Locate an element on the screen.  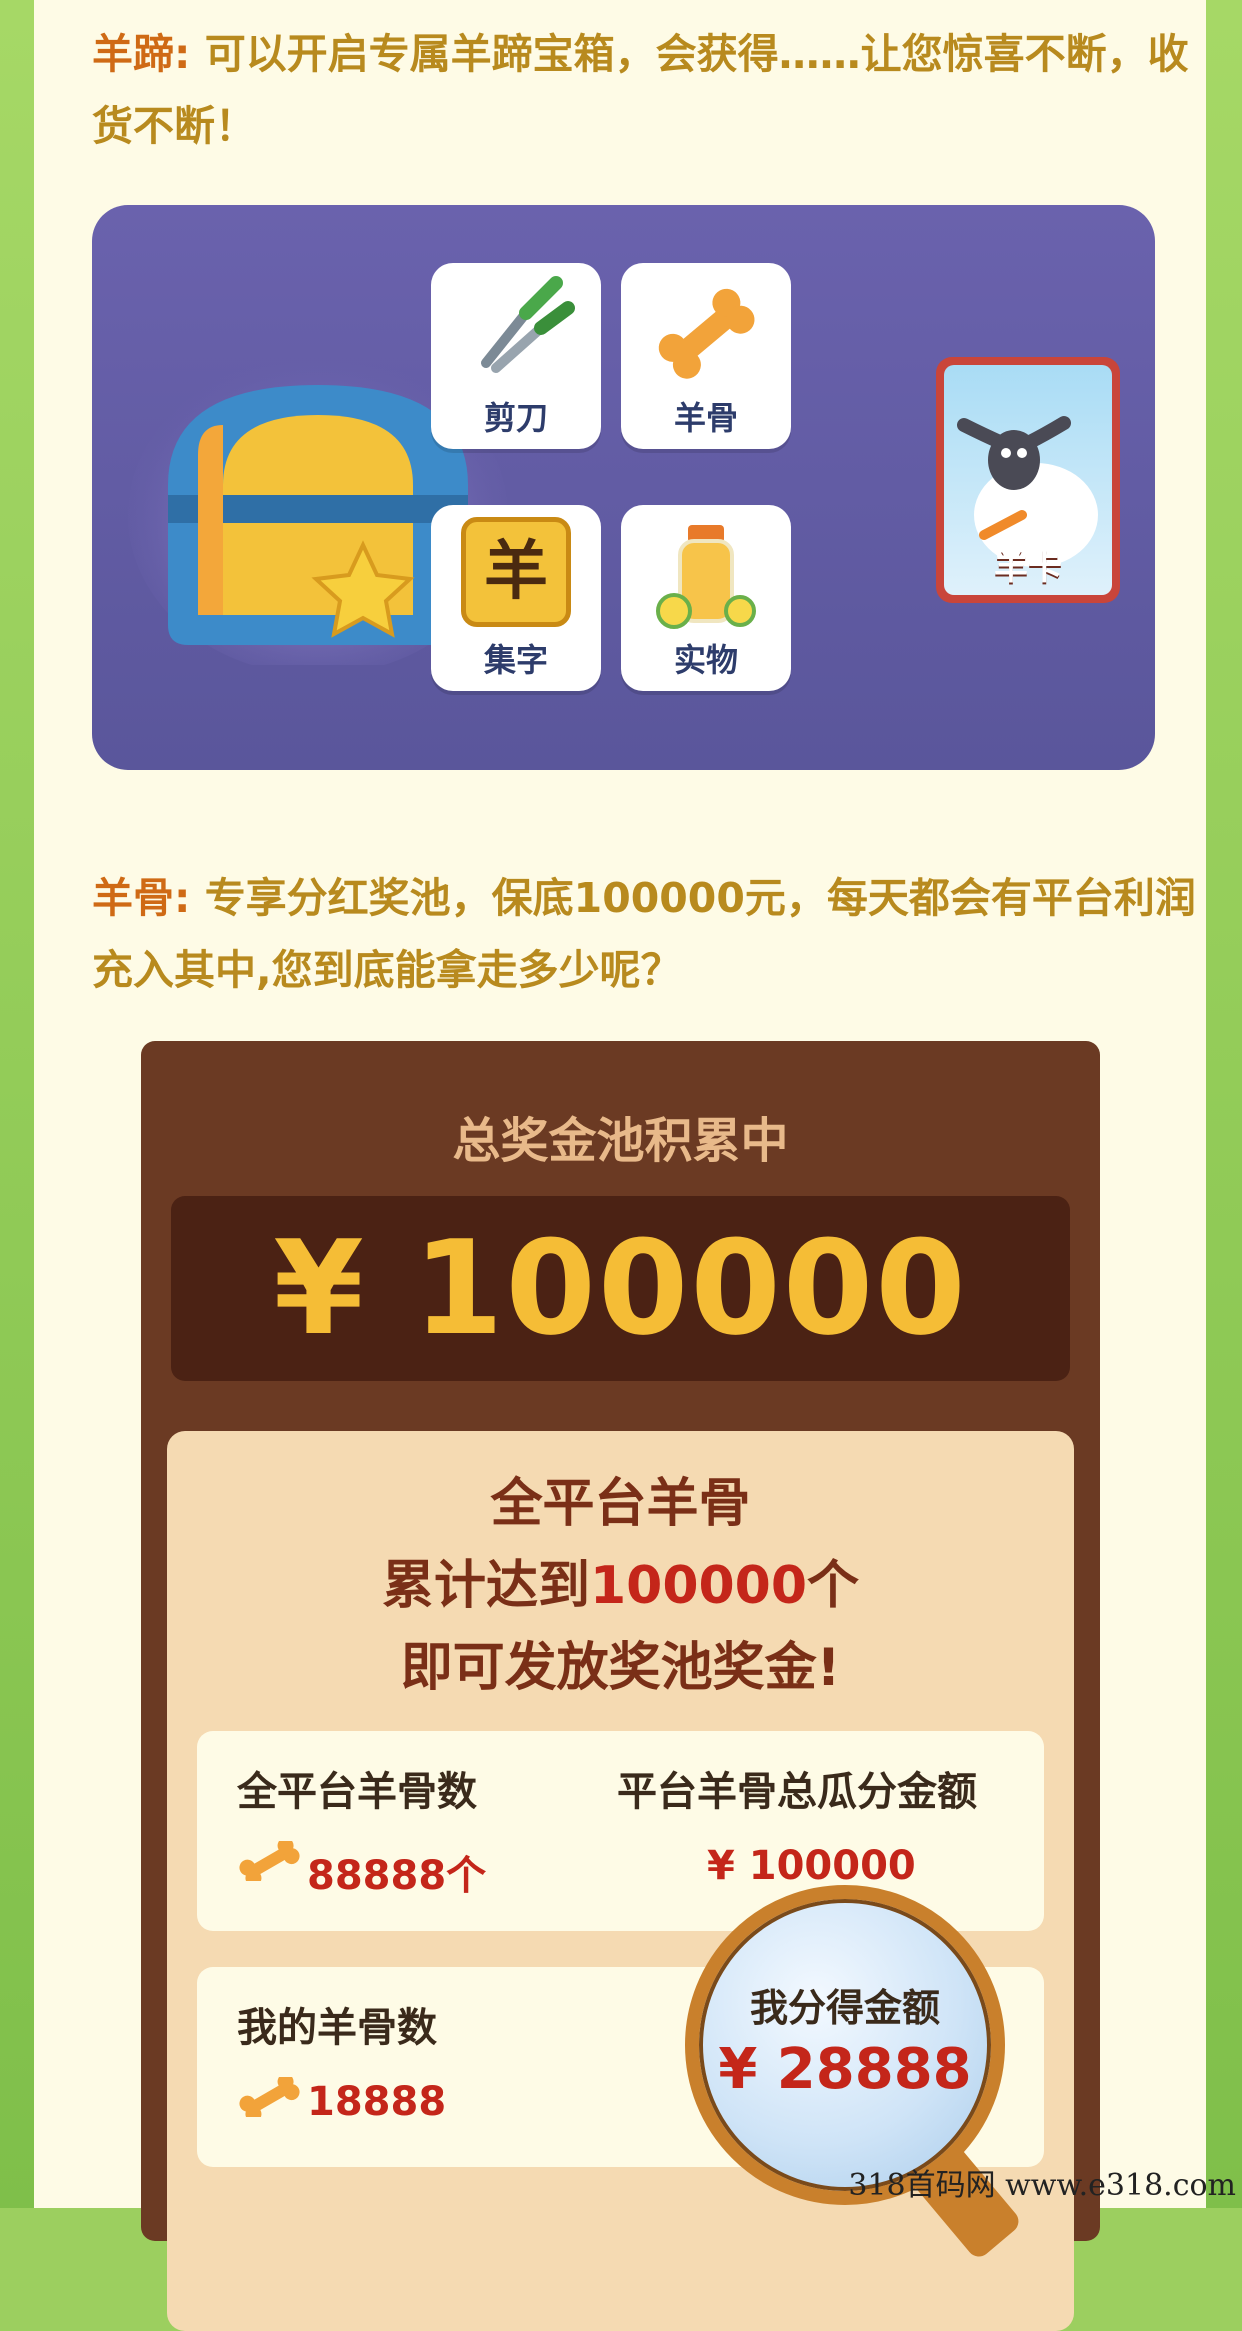
platform-total-amount: ¥ 100000 is located at coordinates (811, 1866).